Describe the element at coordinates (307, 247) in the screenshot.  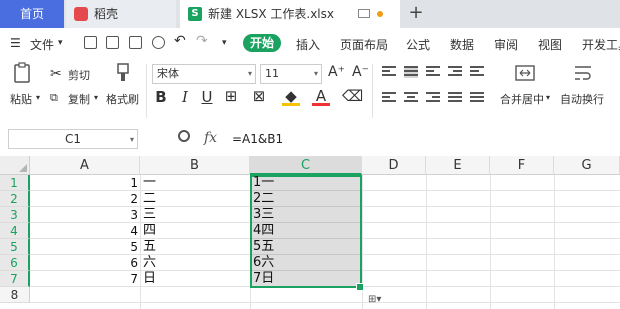
I see `cell-c5: 5五` at that location.